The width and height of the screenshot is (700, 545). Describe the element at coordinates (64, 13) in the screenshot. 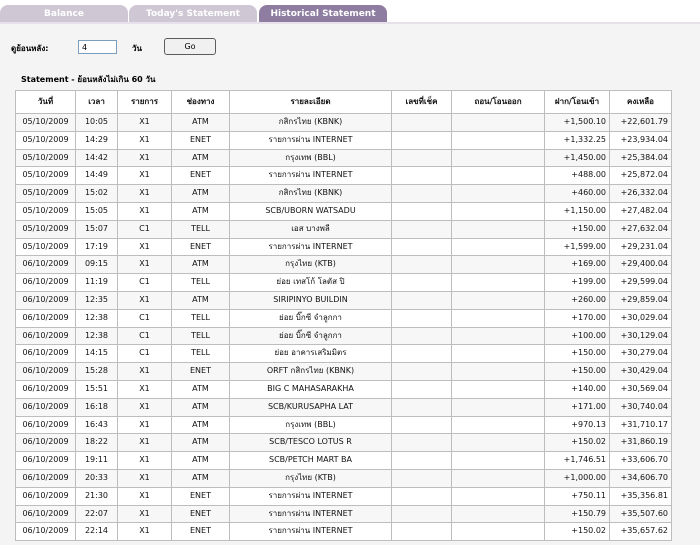

I see `tab-balance: Balance` at that location.